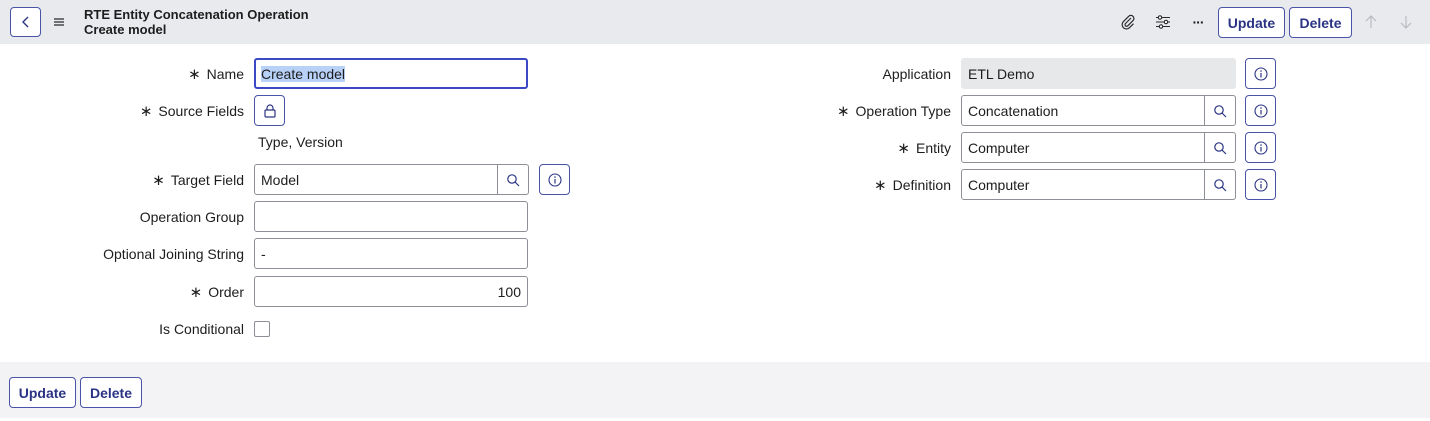 This screenshot has width=1430, height=421. I want to click on name-input: Create model, so click(391, 73).